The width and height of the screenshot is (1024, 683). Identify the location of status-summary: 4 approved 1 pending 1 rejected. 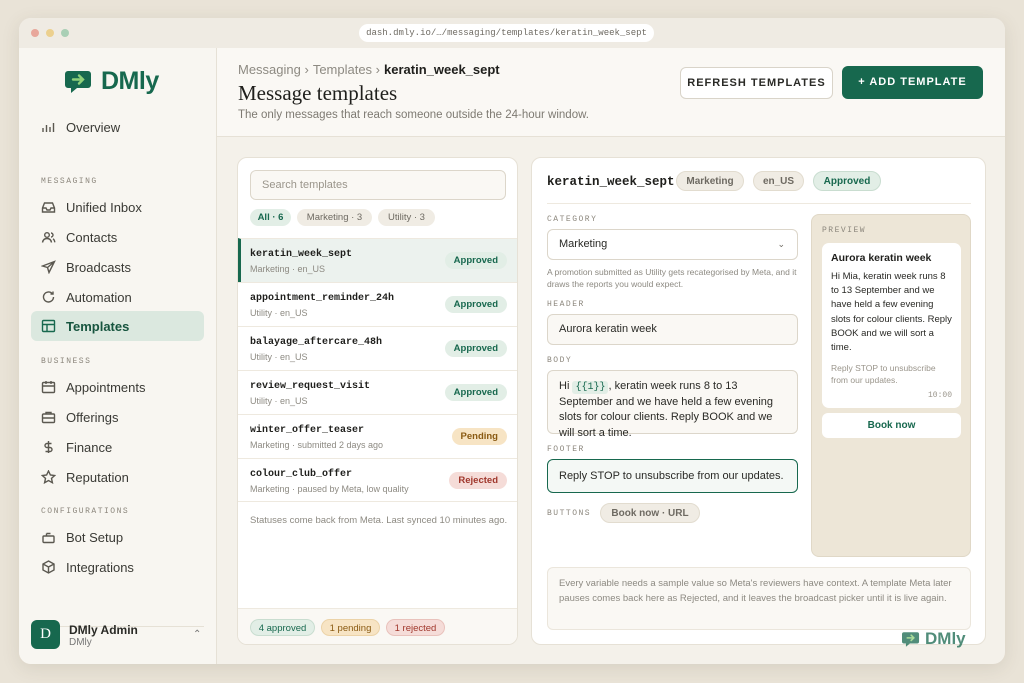
(377, 626).